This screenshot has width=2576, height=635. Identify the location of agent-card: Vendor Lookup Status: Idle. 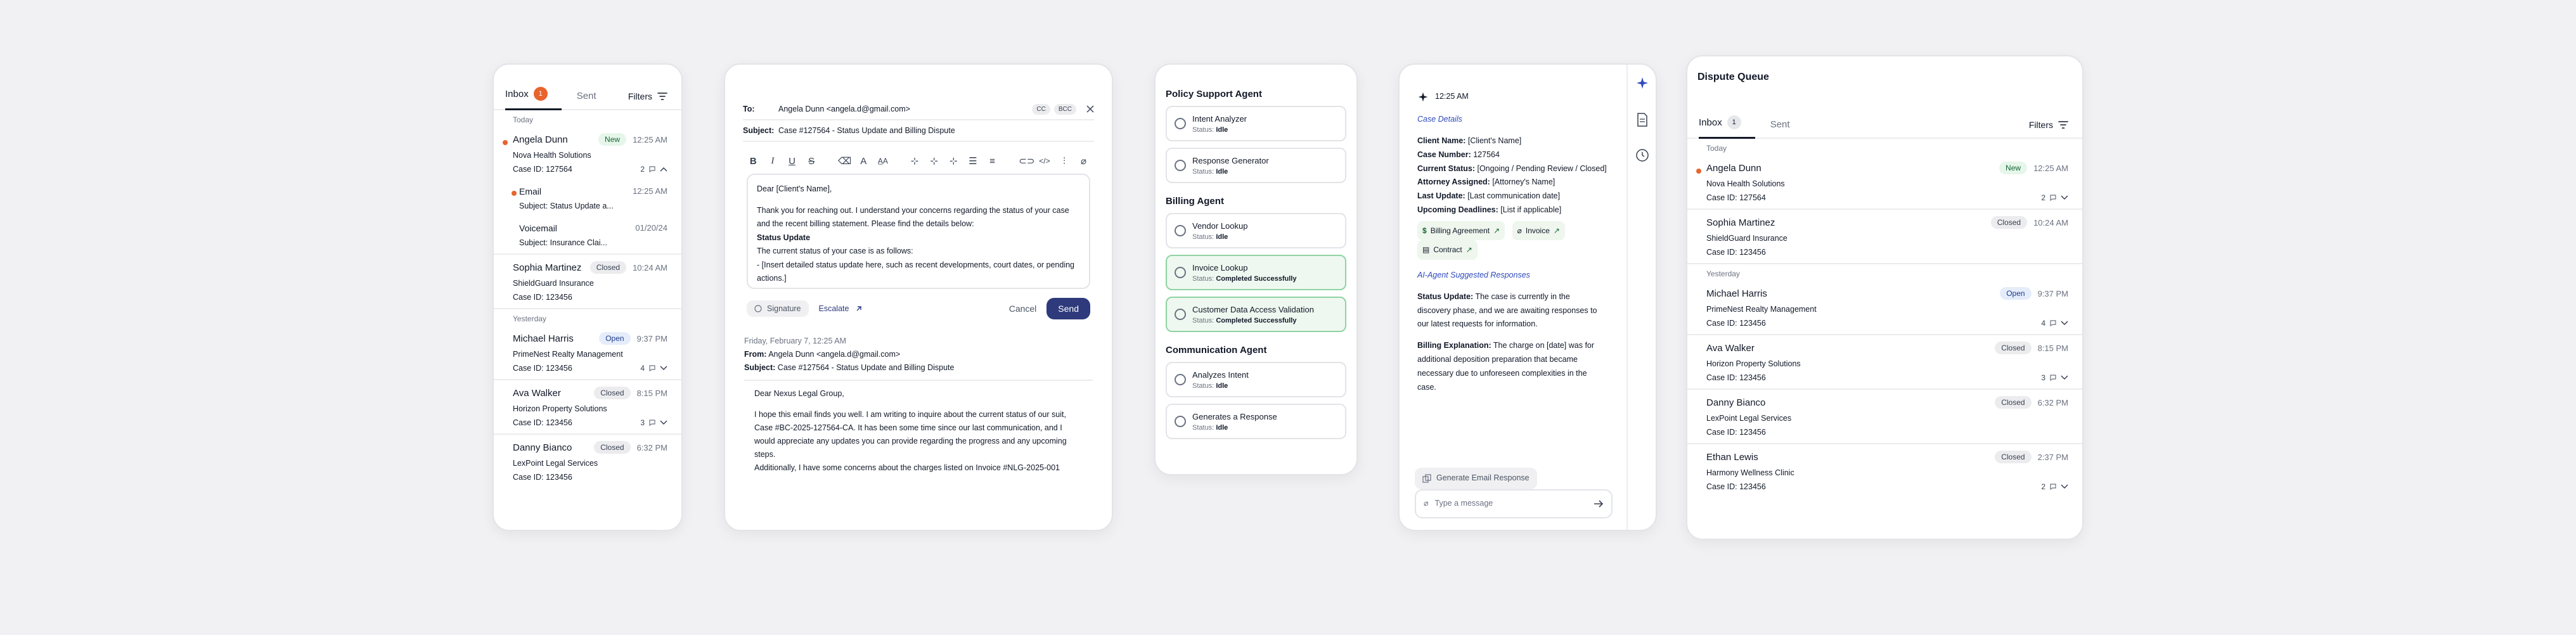
(1256, 230).